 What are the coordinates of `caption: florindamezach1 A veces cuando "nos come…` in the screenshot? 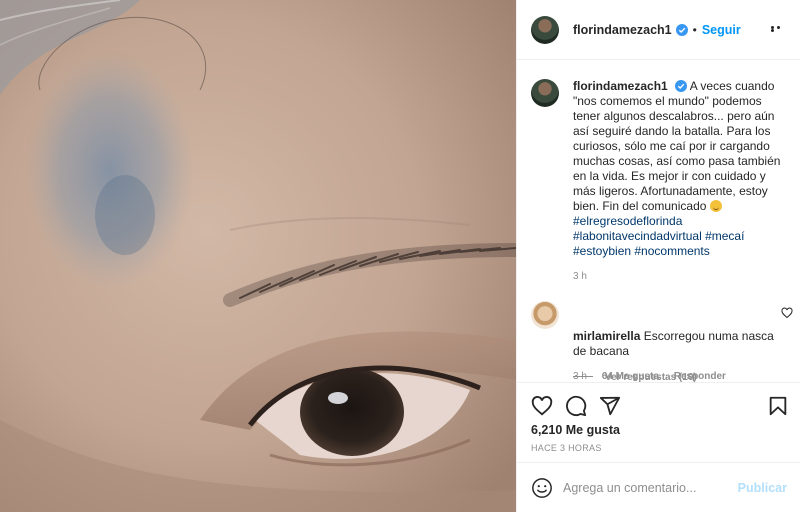 It's located at (662, 180).